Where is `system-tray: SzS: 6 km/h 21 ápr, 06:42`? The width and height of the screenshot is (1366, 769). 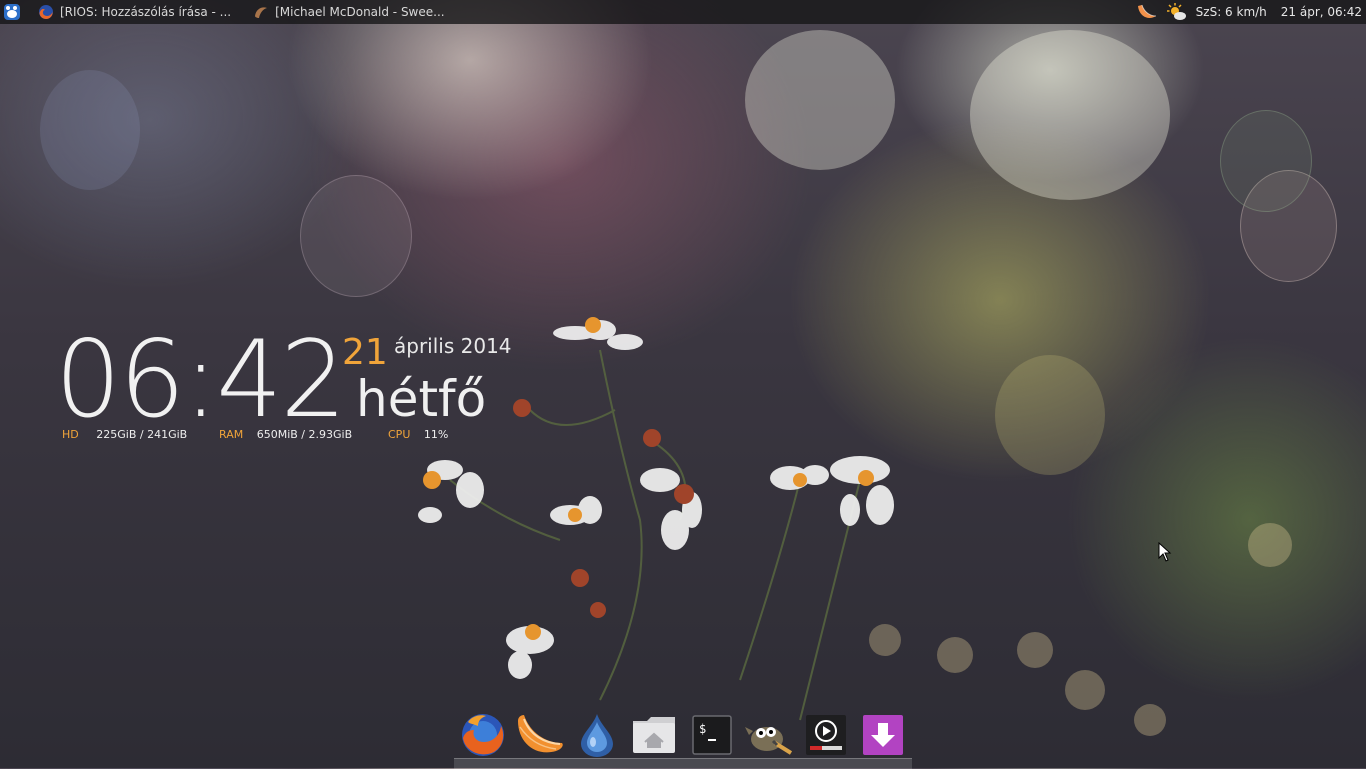
system-tray: SzS: 6 km/h 21 ápr, 06:42 is located at coordinates (1249, 12).